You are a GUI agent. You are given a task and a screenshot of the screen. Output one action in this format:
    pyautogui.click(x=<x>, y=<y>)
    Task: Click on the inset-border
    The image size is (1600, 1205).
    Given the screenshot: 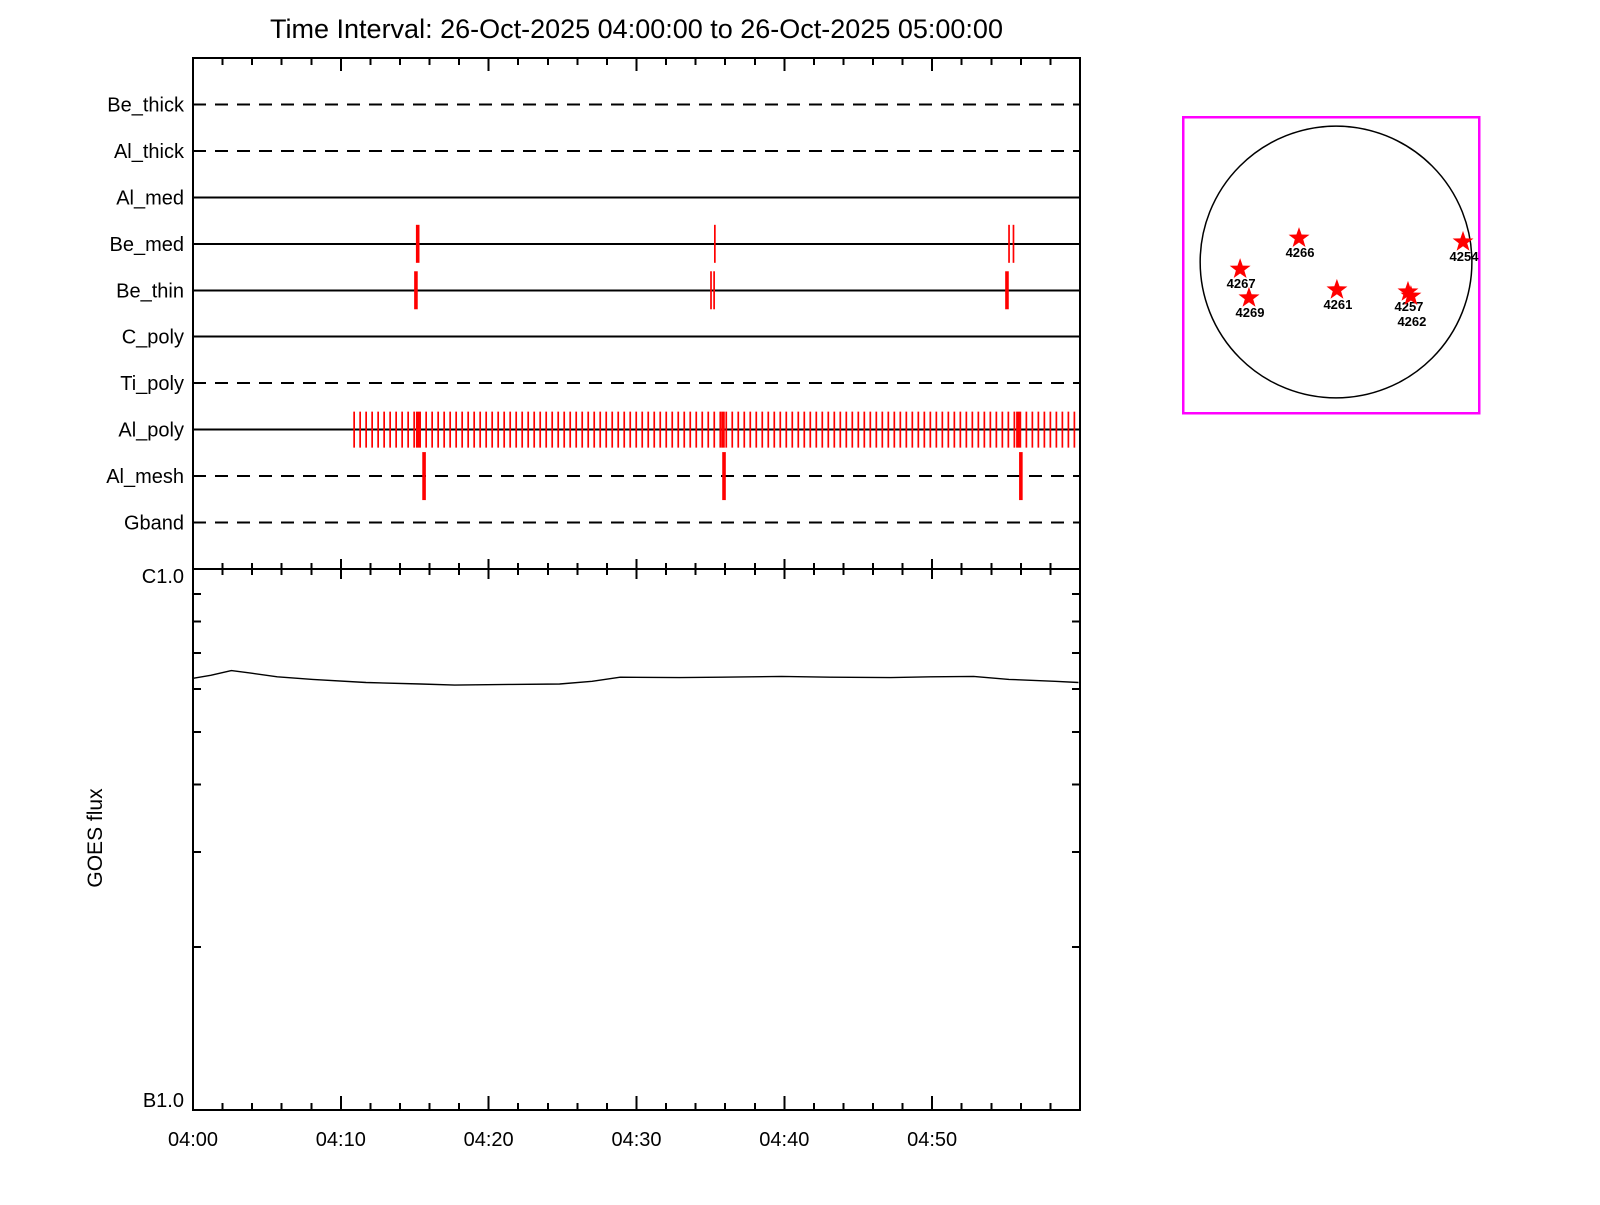 What is the action you would take?
    pyautogui.click(x=1331, y=265)
    